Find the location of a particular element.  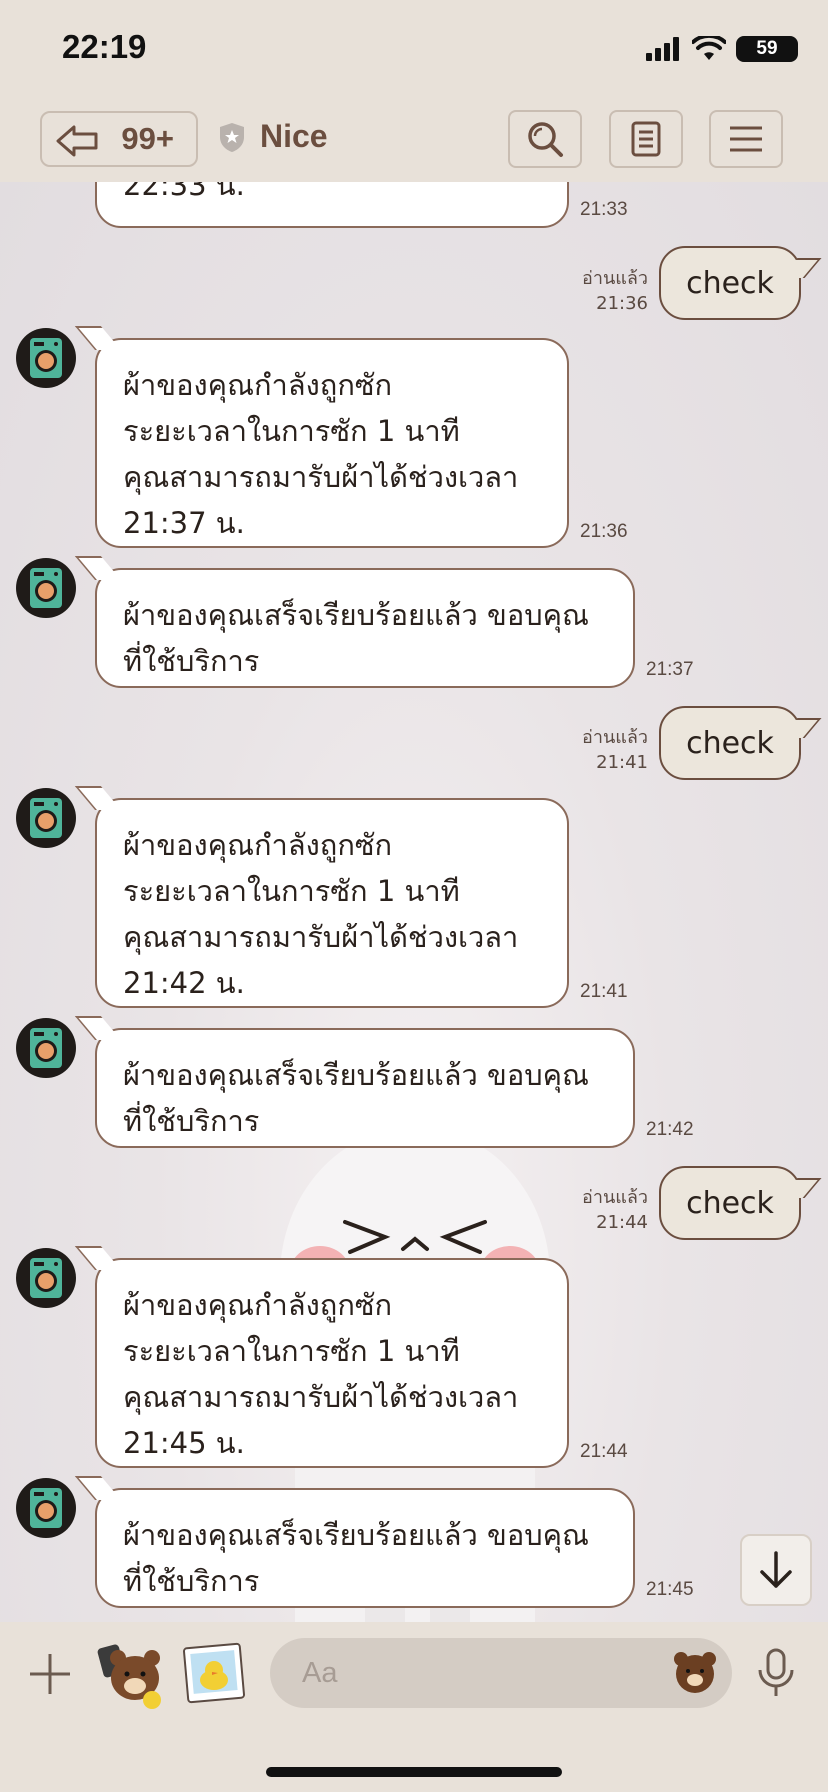

notes-button is located at coordinates (646, 139).